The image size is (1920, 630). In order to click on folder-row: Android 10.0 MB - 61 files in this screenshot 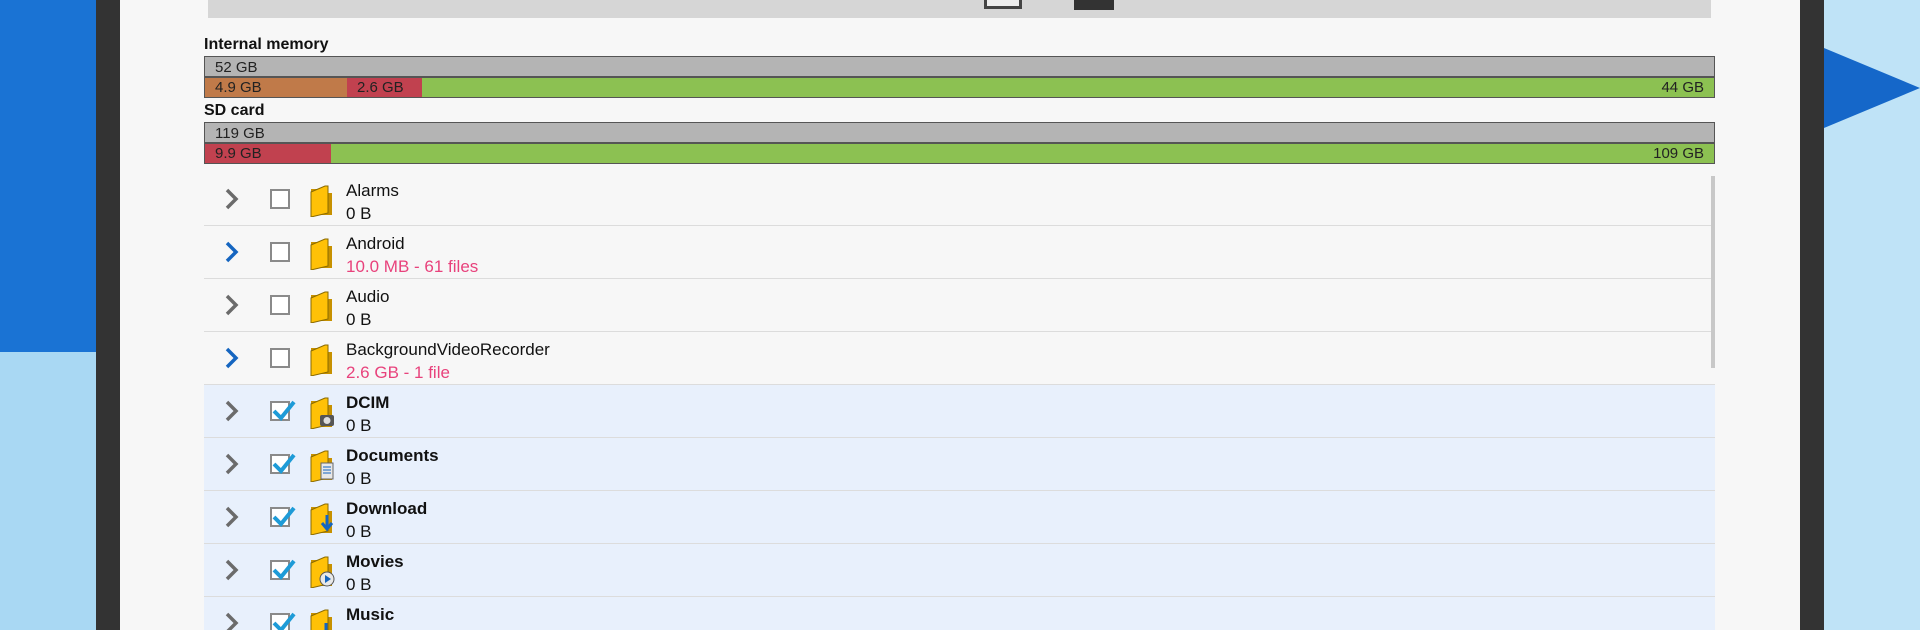, I will do `click(959, 252)`.